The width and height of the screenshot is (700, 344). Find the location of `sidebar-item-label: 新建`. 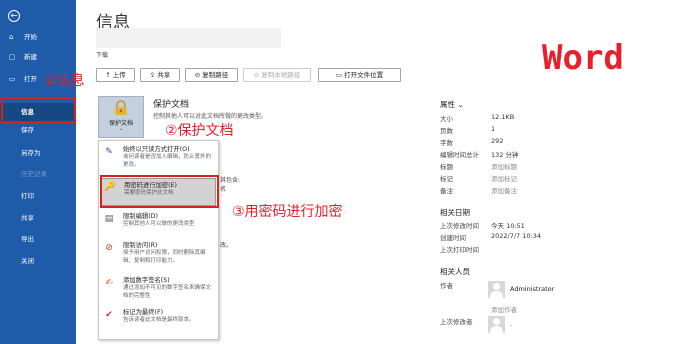

sidebar-item-label: 新建 is located at coordinates (30, 57).